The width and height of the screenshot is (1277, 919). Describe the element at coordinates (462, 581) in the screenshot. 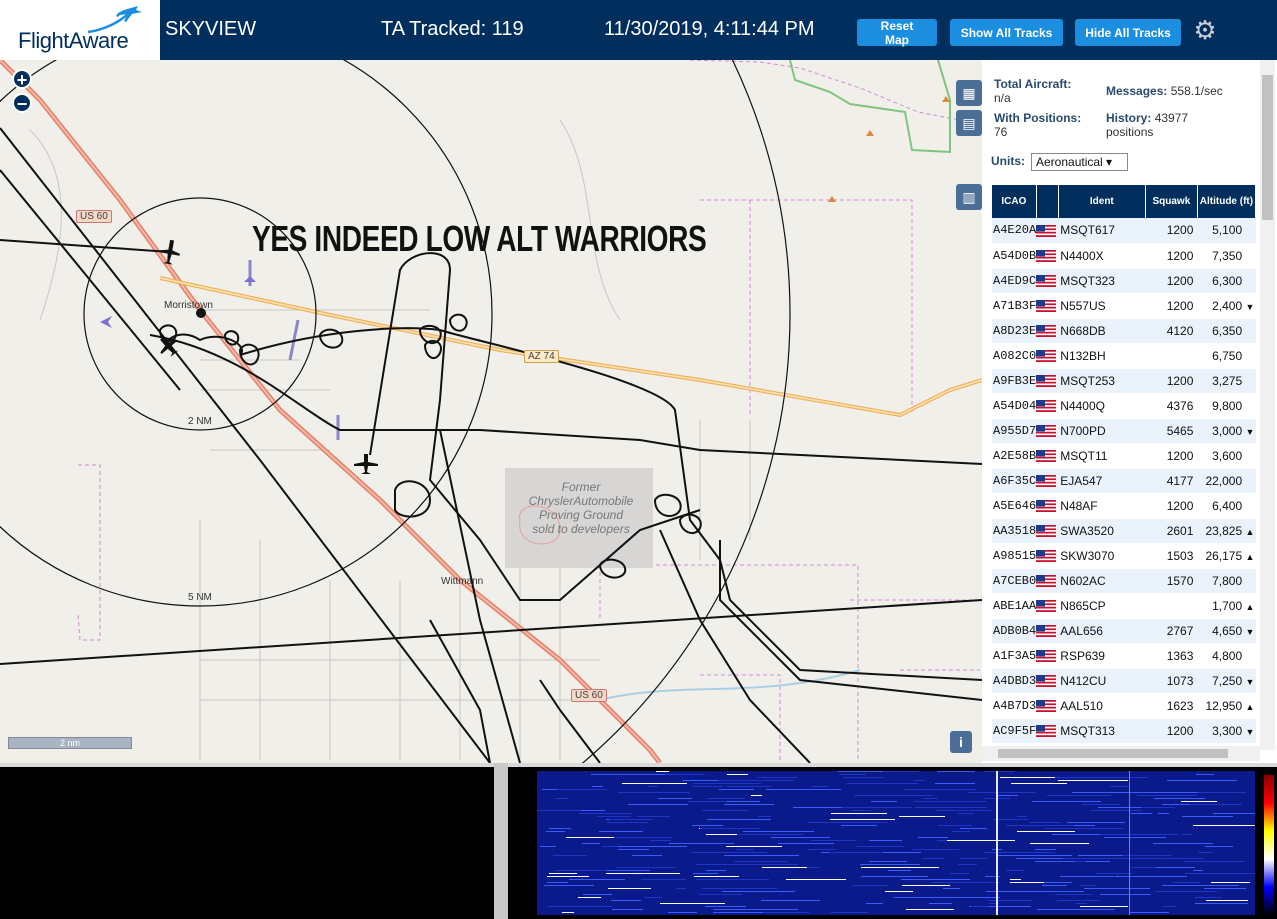

I see `town-label: Wittmann` at that location.